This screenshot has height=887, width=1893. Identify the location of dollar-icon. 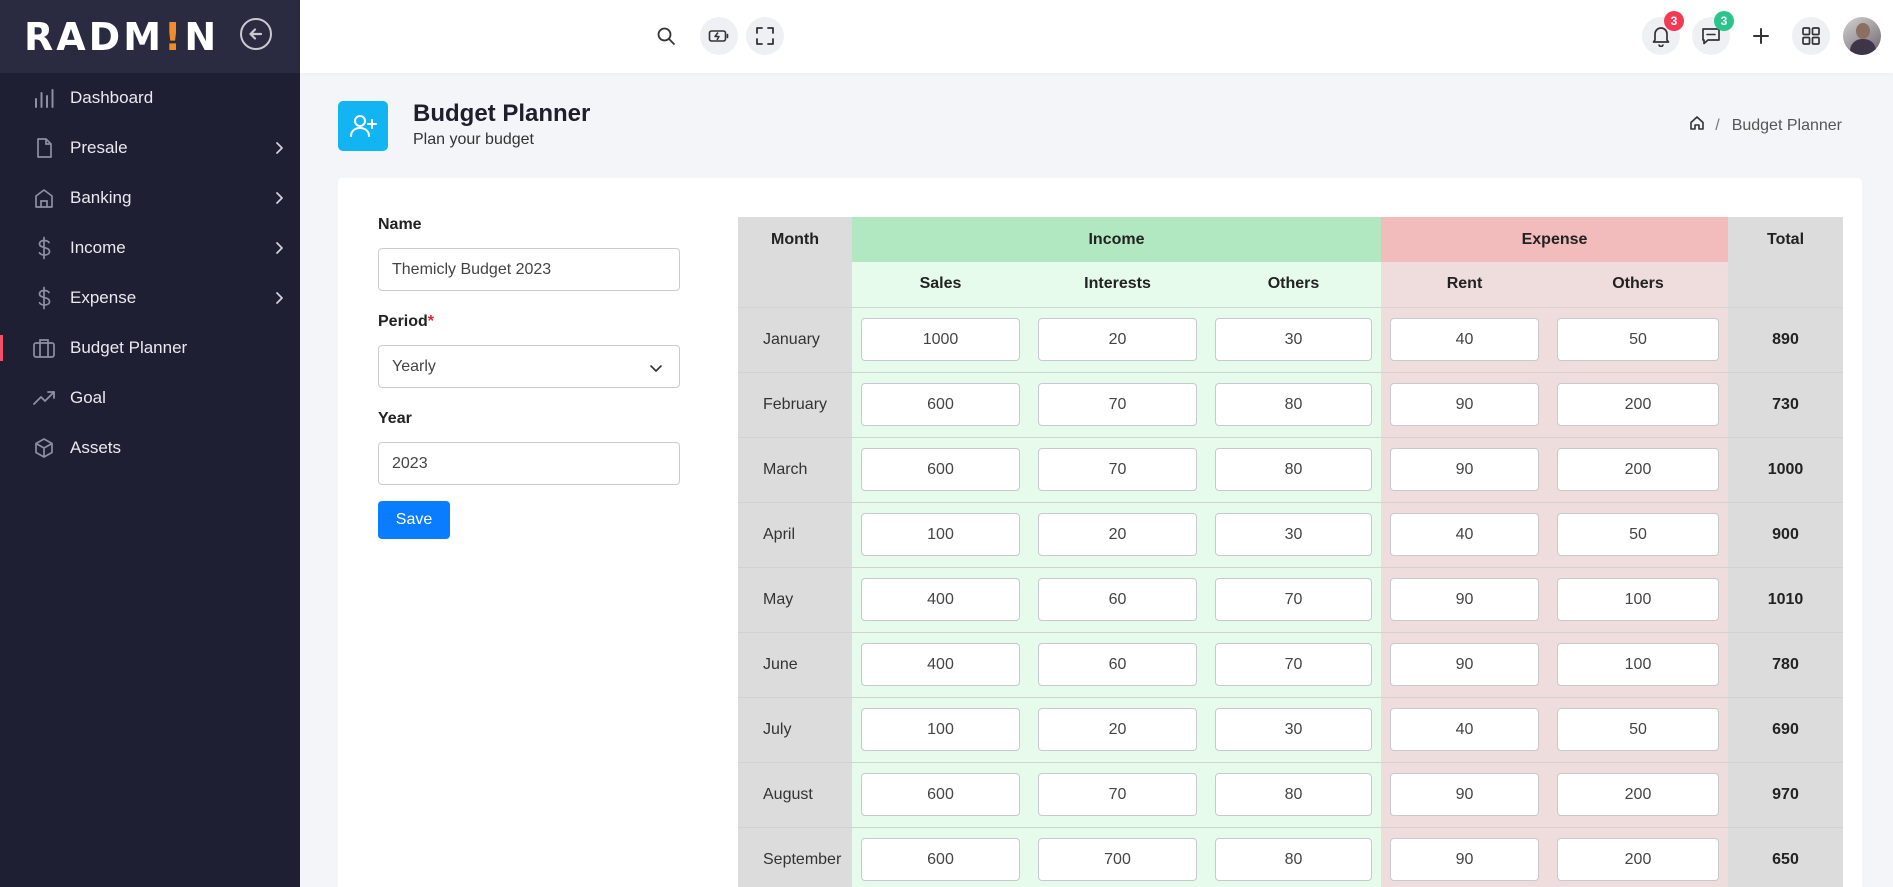
(44, 248).